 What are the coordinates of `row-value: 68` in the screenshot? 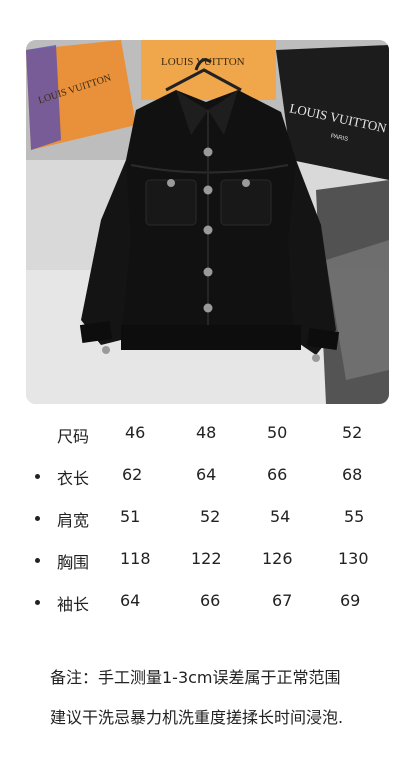 It's located at (352, 474).